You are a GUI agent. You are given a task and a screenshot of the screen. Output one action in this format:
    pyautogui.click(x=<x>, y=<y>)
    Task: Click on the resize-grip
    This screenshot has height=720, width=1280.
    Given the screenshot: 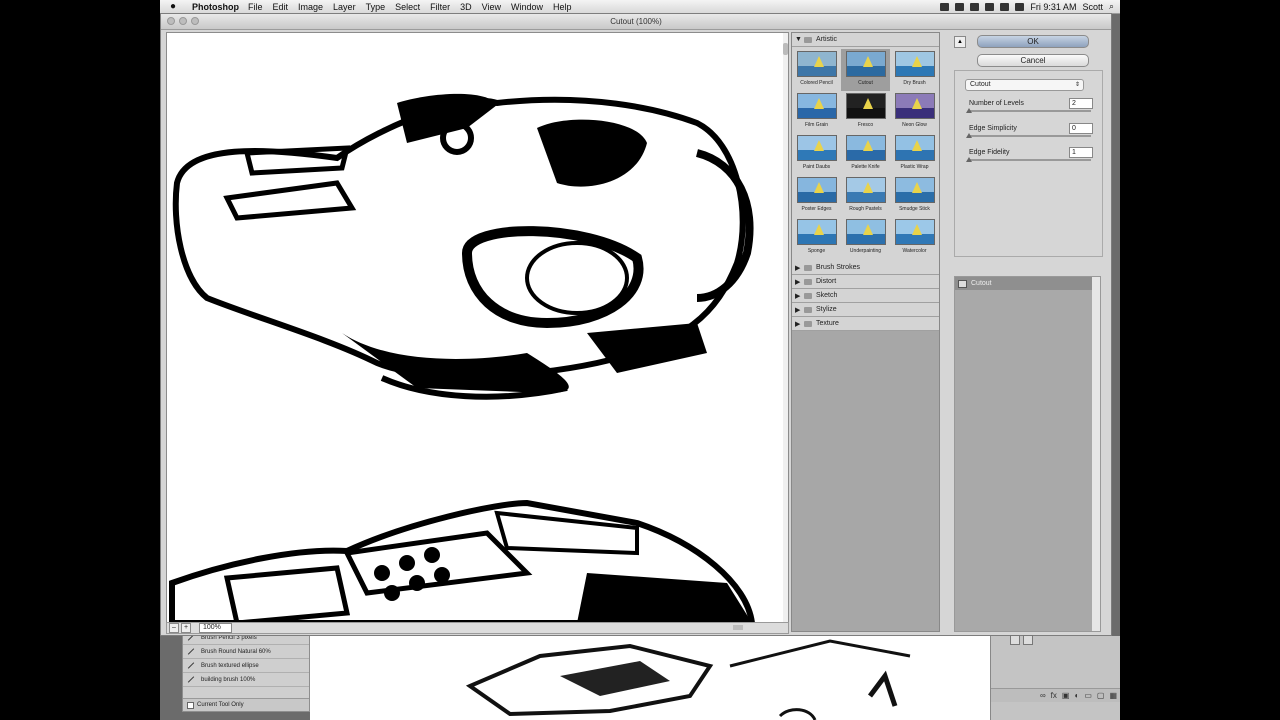 What is the action you would take?
    pyautogui.click(x=738, y=627)
    